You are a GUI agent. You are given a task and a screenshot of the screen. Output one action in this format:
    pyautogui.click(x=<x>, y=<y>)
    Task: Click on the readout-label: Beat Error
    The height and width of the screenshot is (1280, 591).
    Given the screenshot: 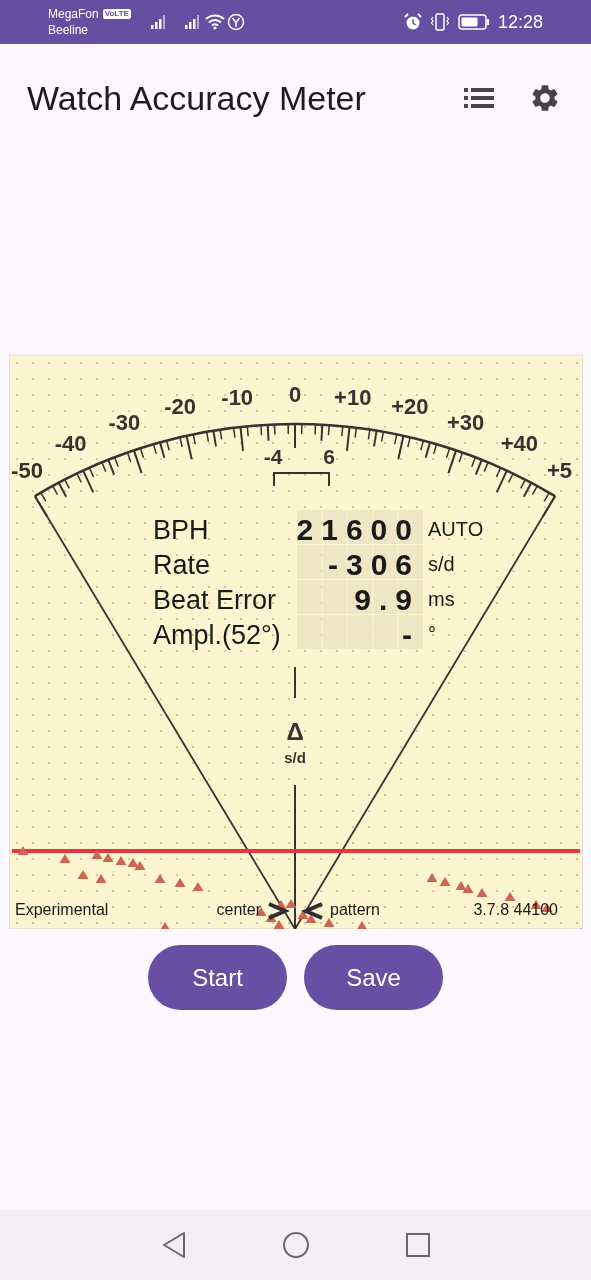 What is the action you would take?
    pyautogui.click(x=215, y=600)
    